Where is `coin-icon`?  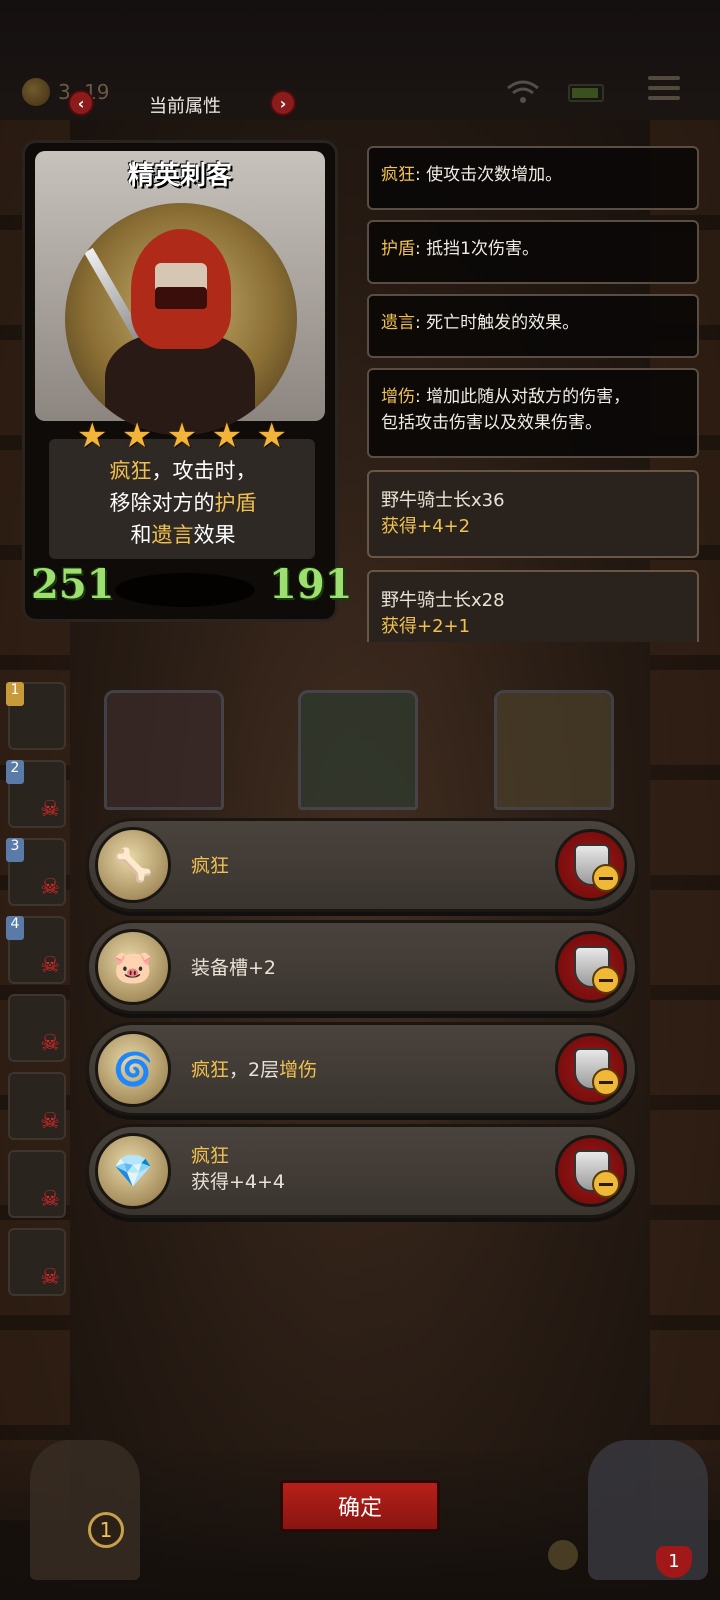
coin-icon is located at coordinates (36, 92).